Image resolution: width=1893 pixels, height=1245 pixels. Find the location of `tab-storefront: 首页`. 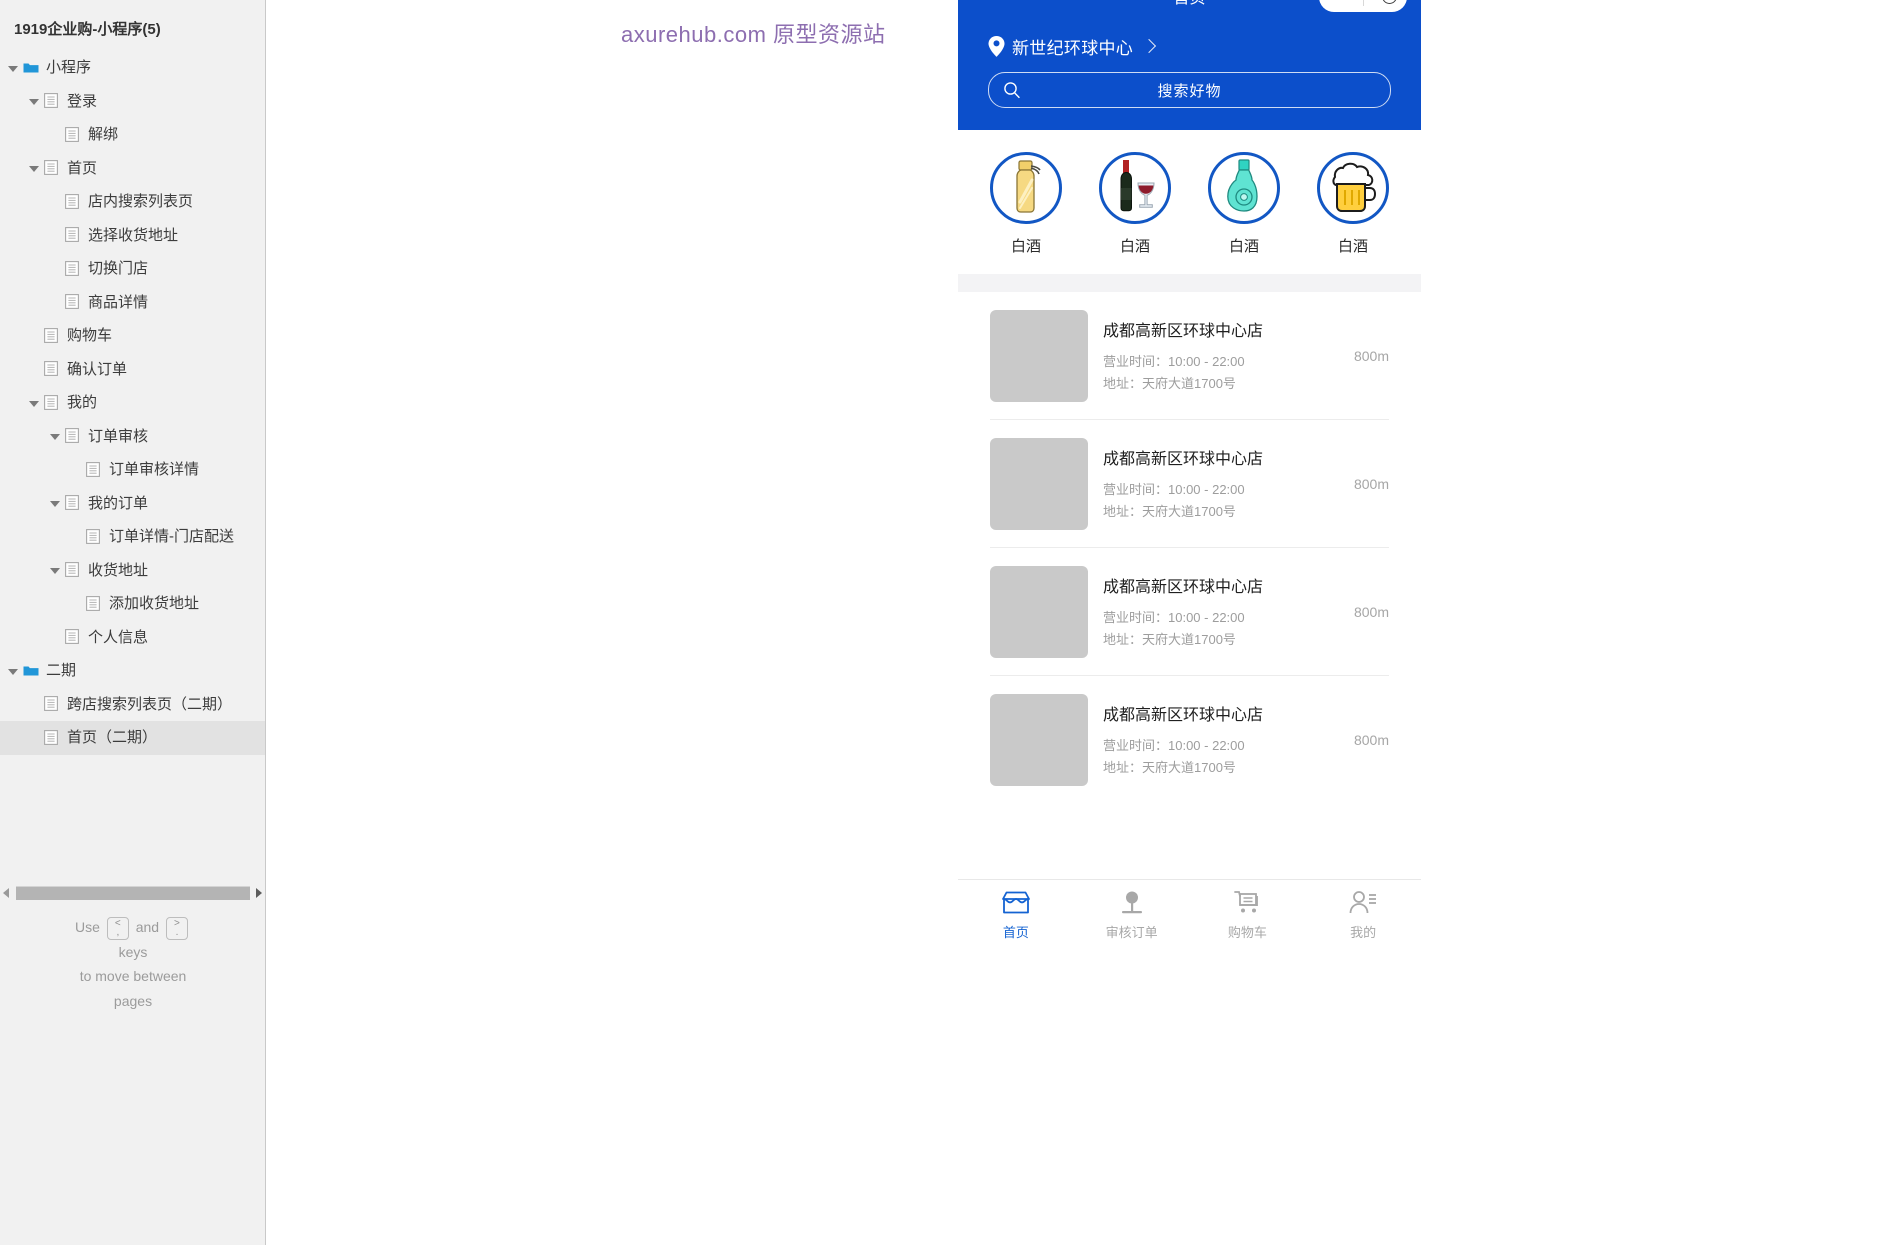

tab-storefront: 首页 is located at coordinates (1016, 912).